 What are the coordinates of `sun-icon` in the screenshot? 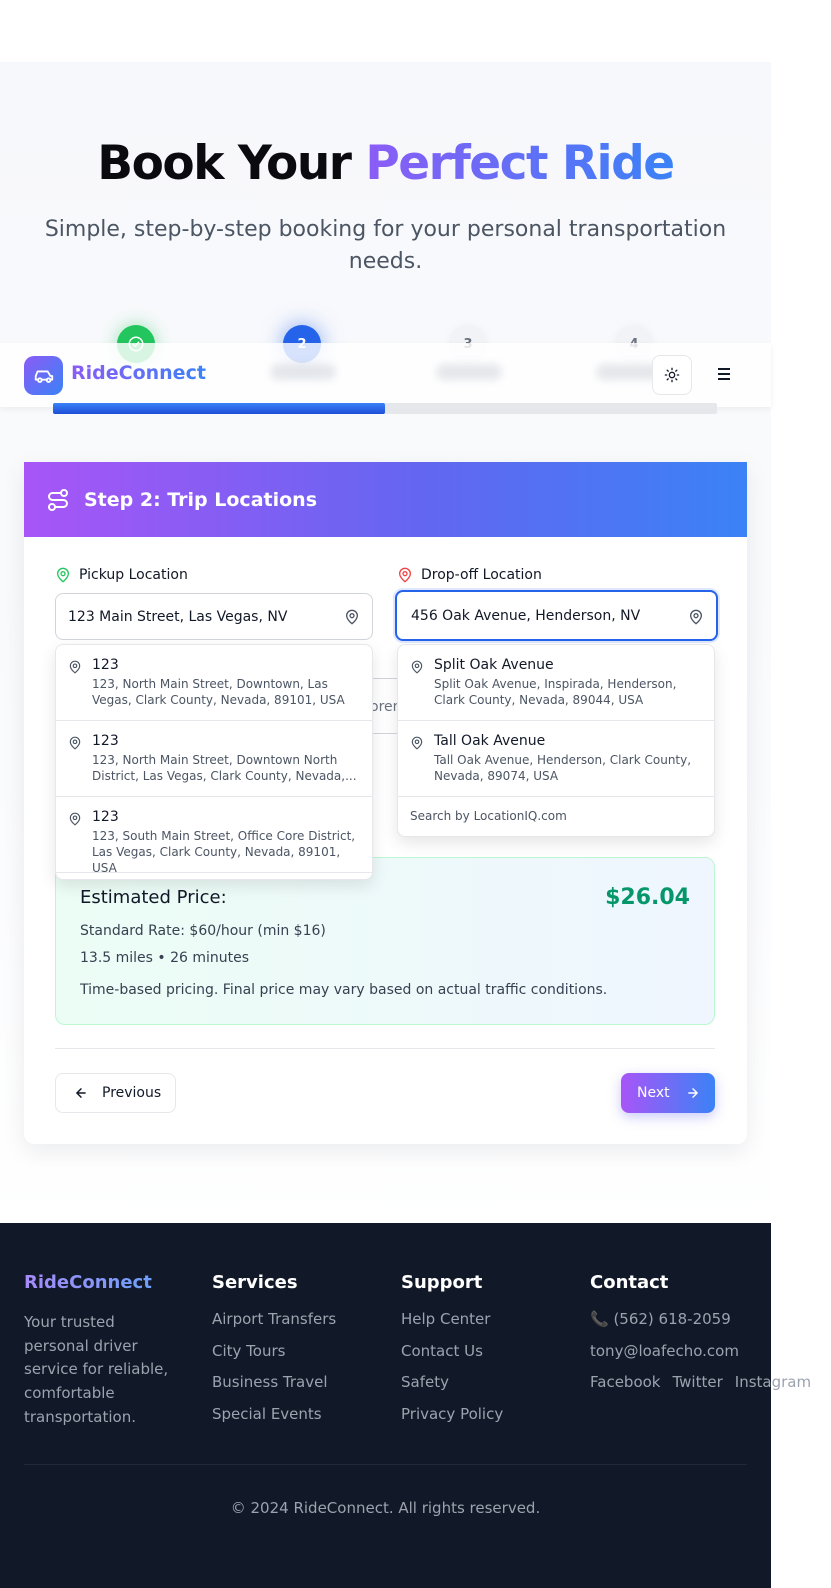 It's located at (672, 375).